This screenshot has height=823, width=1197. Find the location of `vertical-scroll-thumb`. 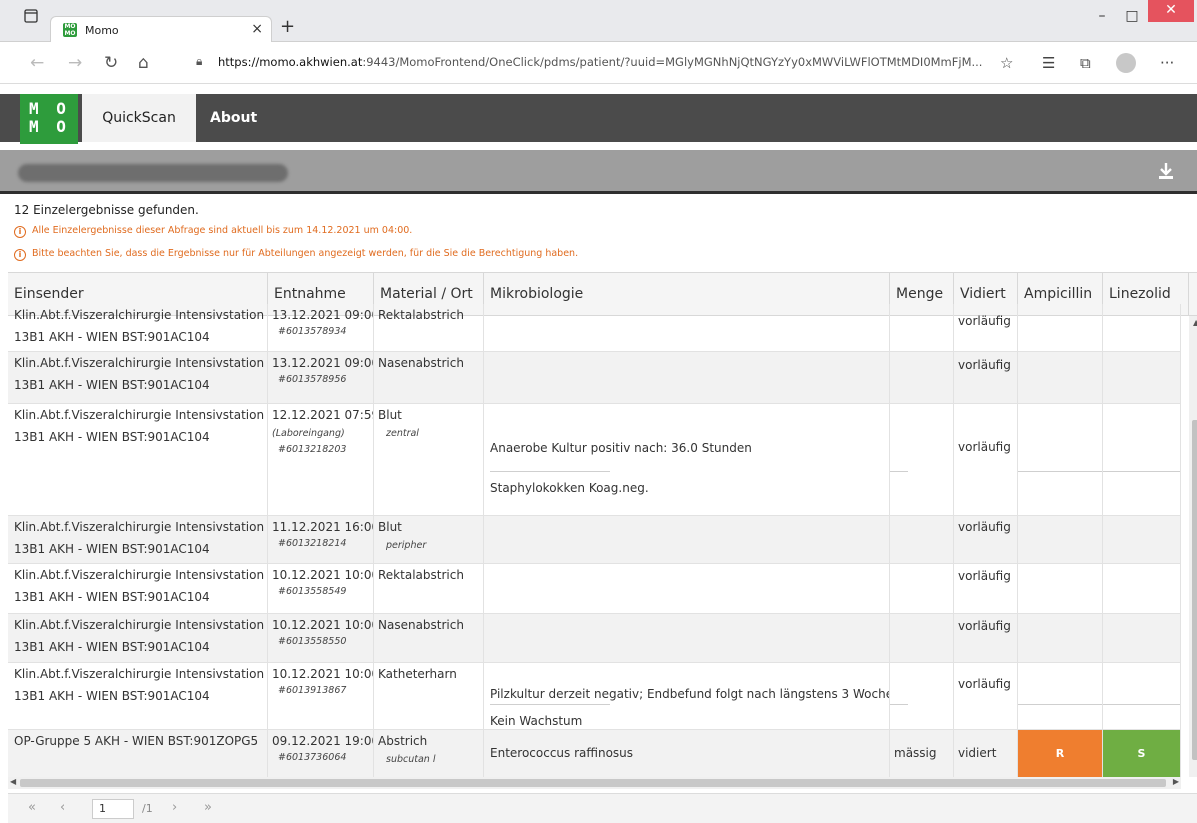

vertical-scroll-thumb is located at coordinates (1194, 590).